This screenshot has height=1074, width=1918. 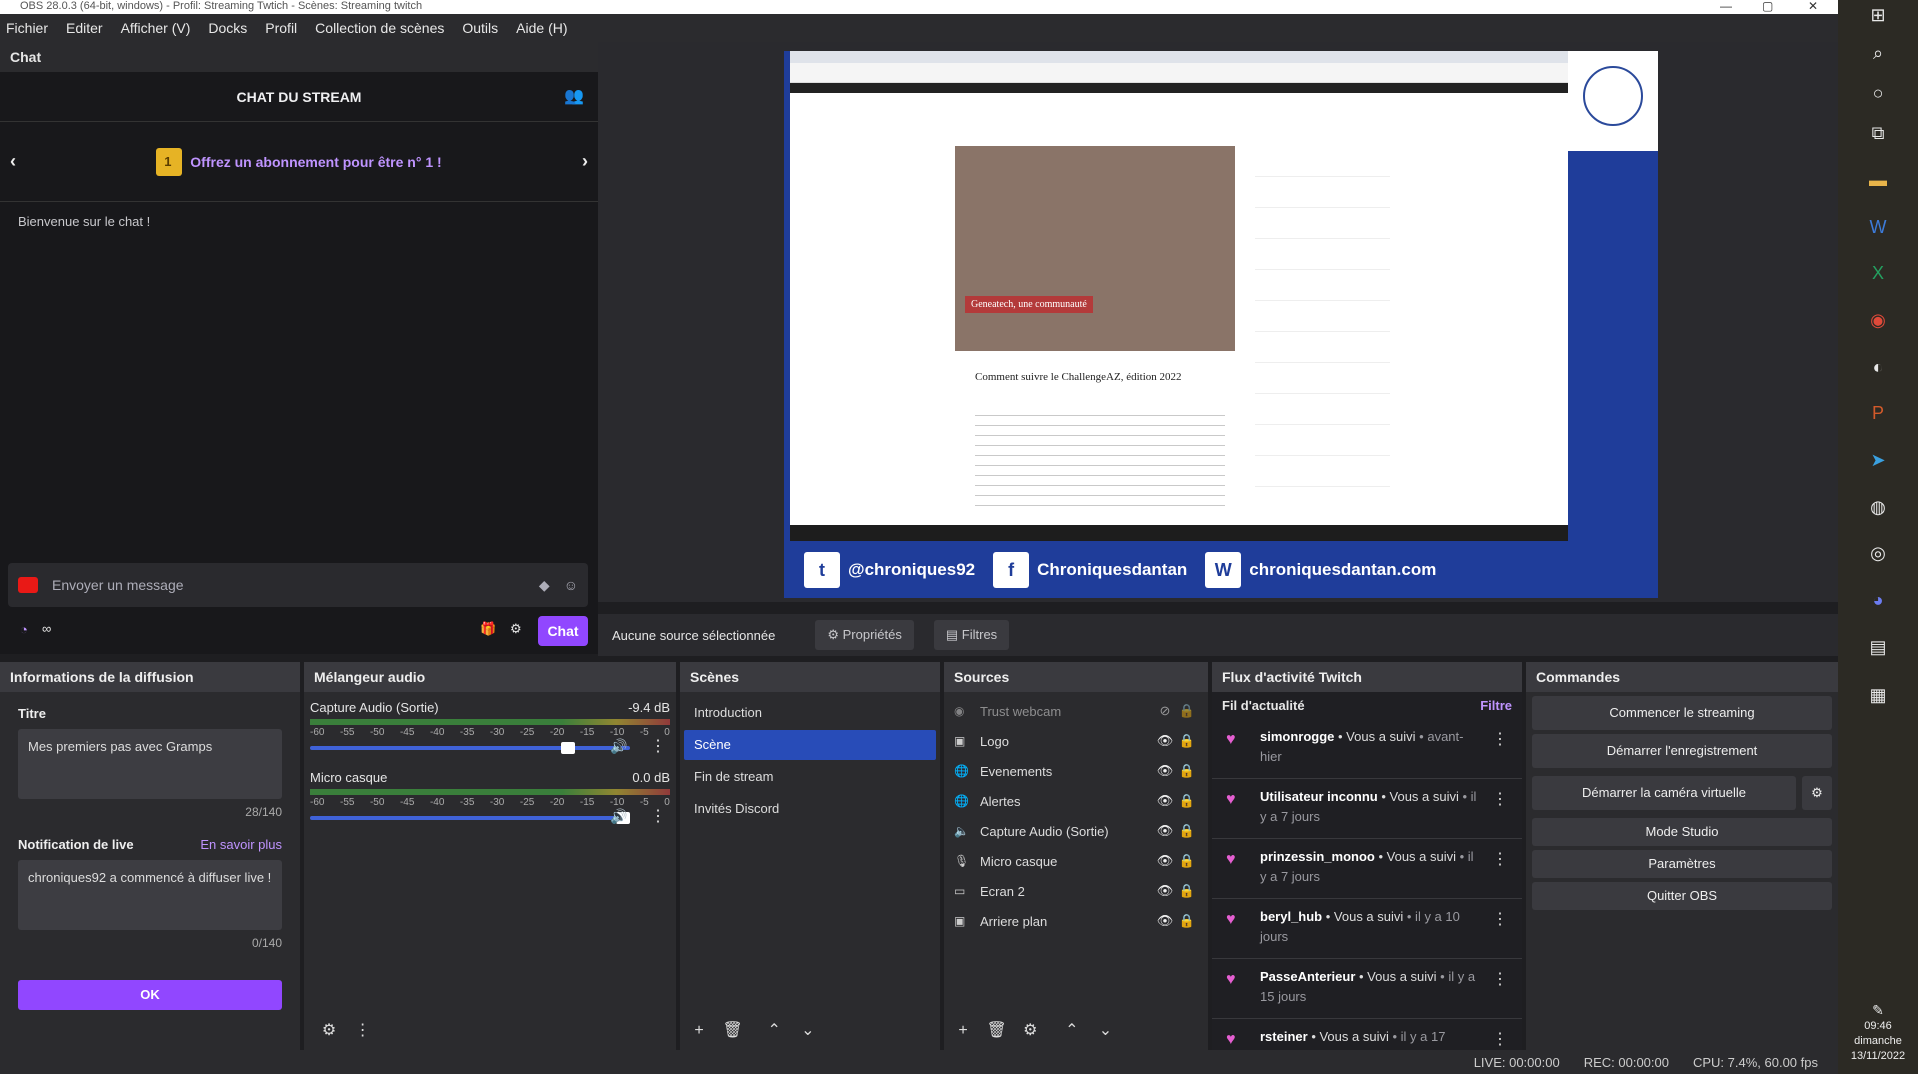 I want to click on windows-start-icon: ⊞, so click(x=1878, y=15).